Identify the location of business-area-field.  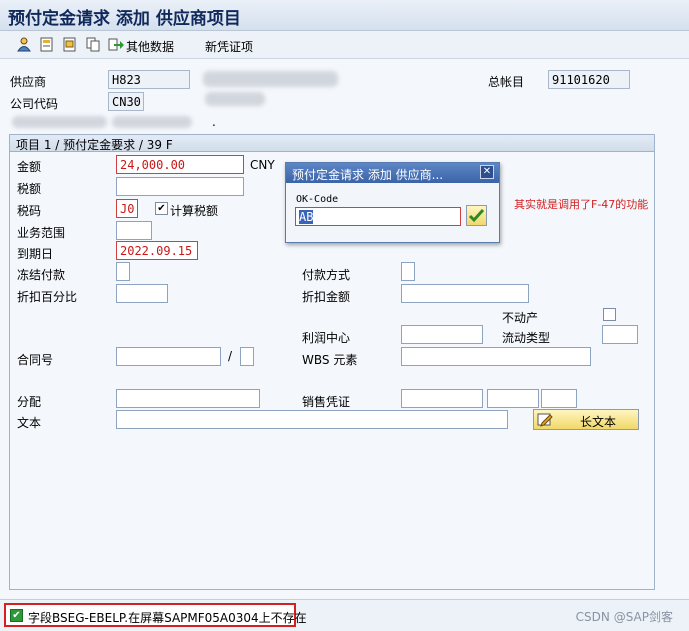
(134, 230).